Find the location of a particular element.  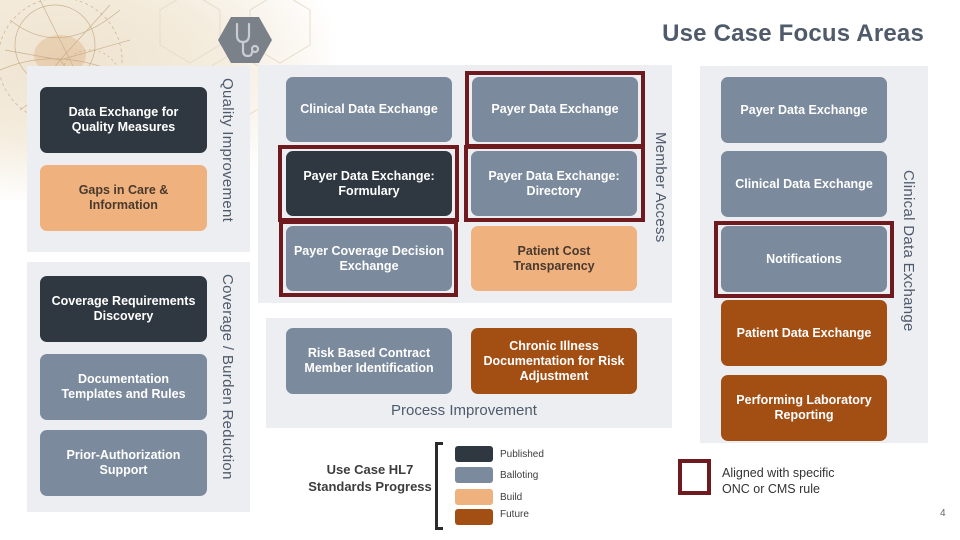

legend-bracket is located at coordinates (439, 486).